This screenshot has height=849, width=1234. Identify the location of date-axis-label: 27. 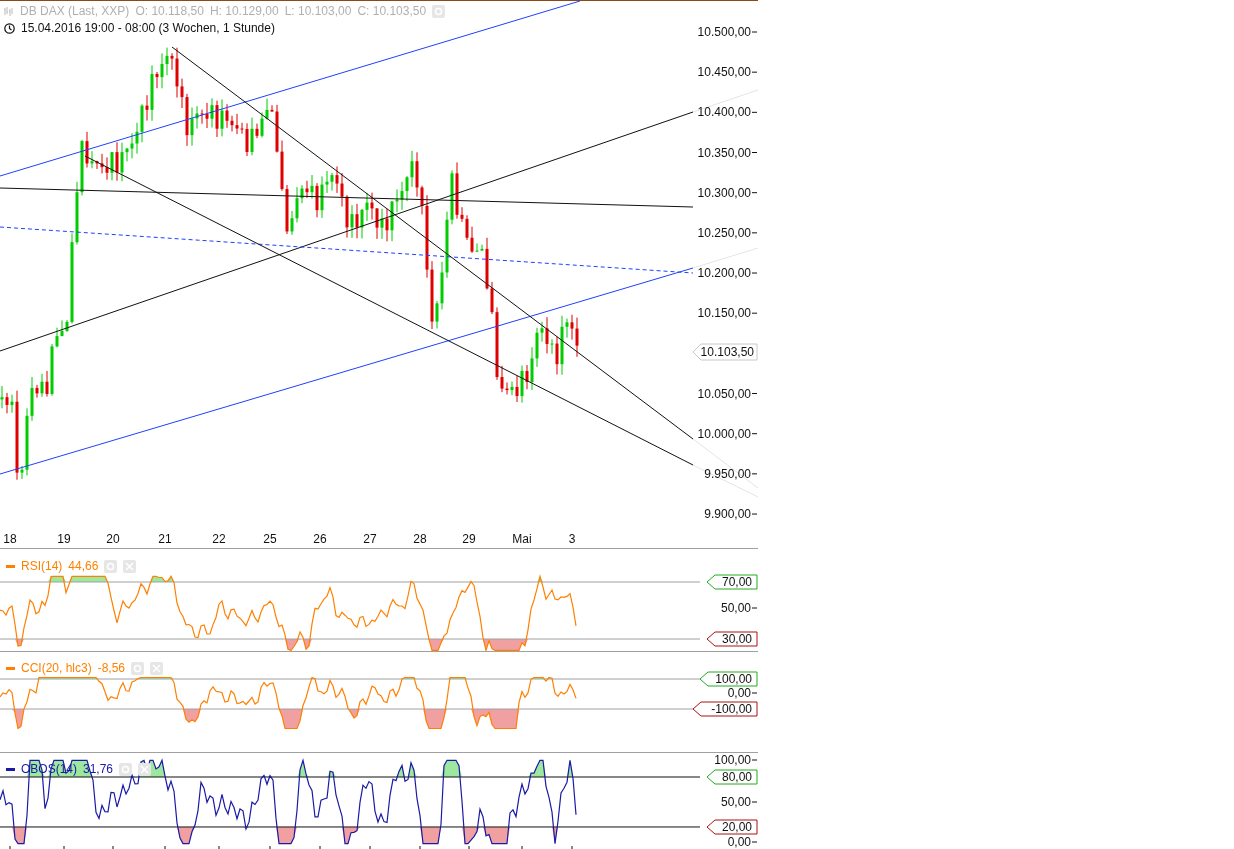
(370, 539).